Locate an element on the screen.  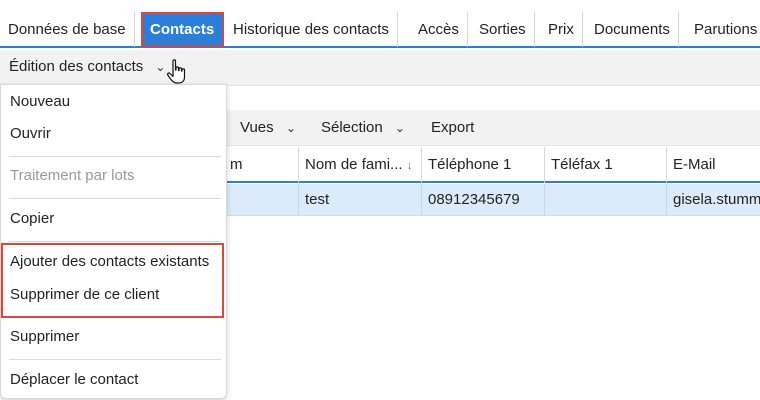
tab-acces: Accès is located at coordinates (439, 29).